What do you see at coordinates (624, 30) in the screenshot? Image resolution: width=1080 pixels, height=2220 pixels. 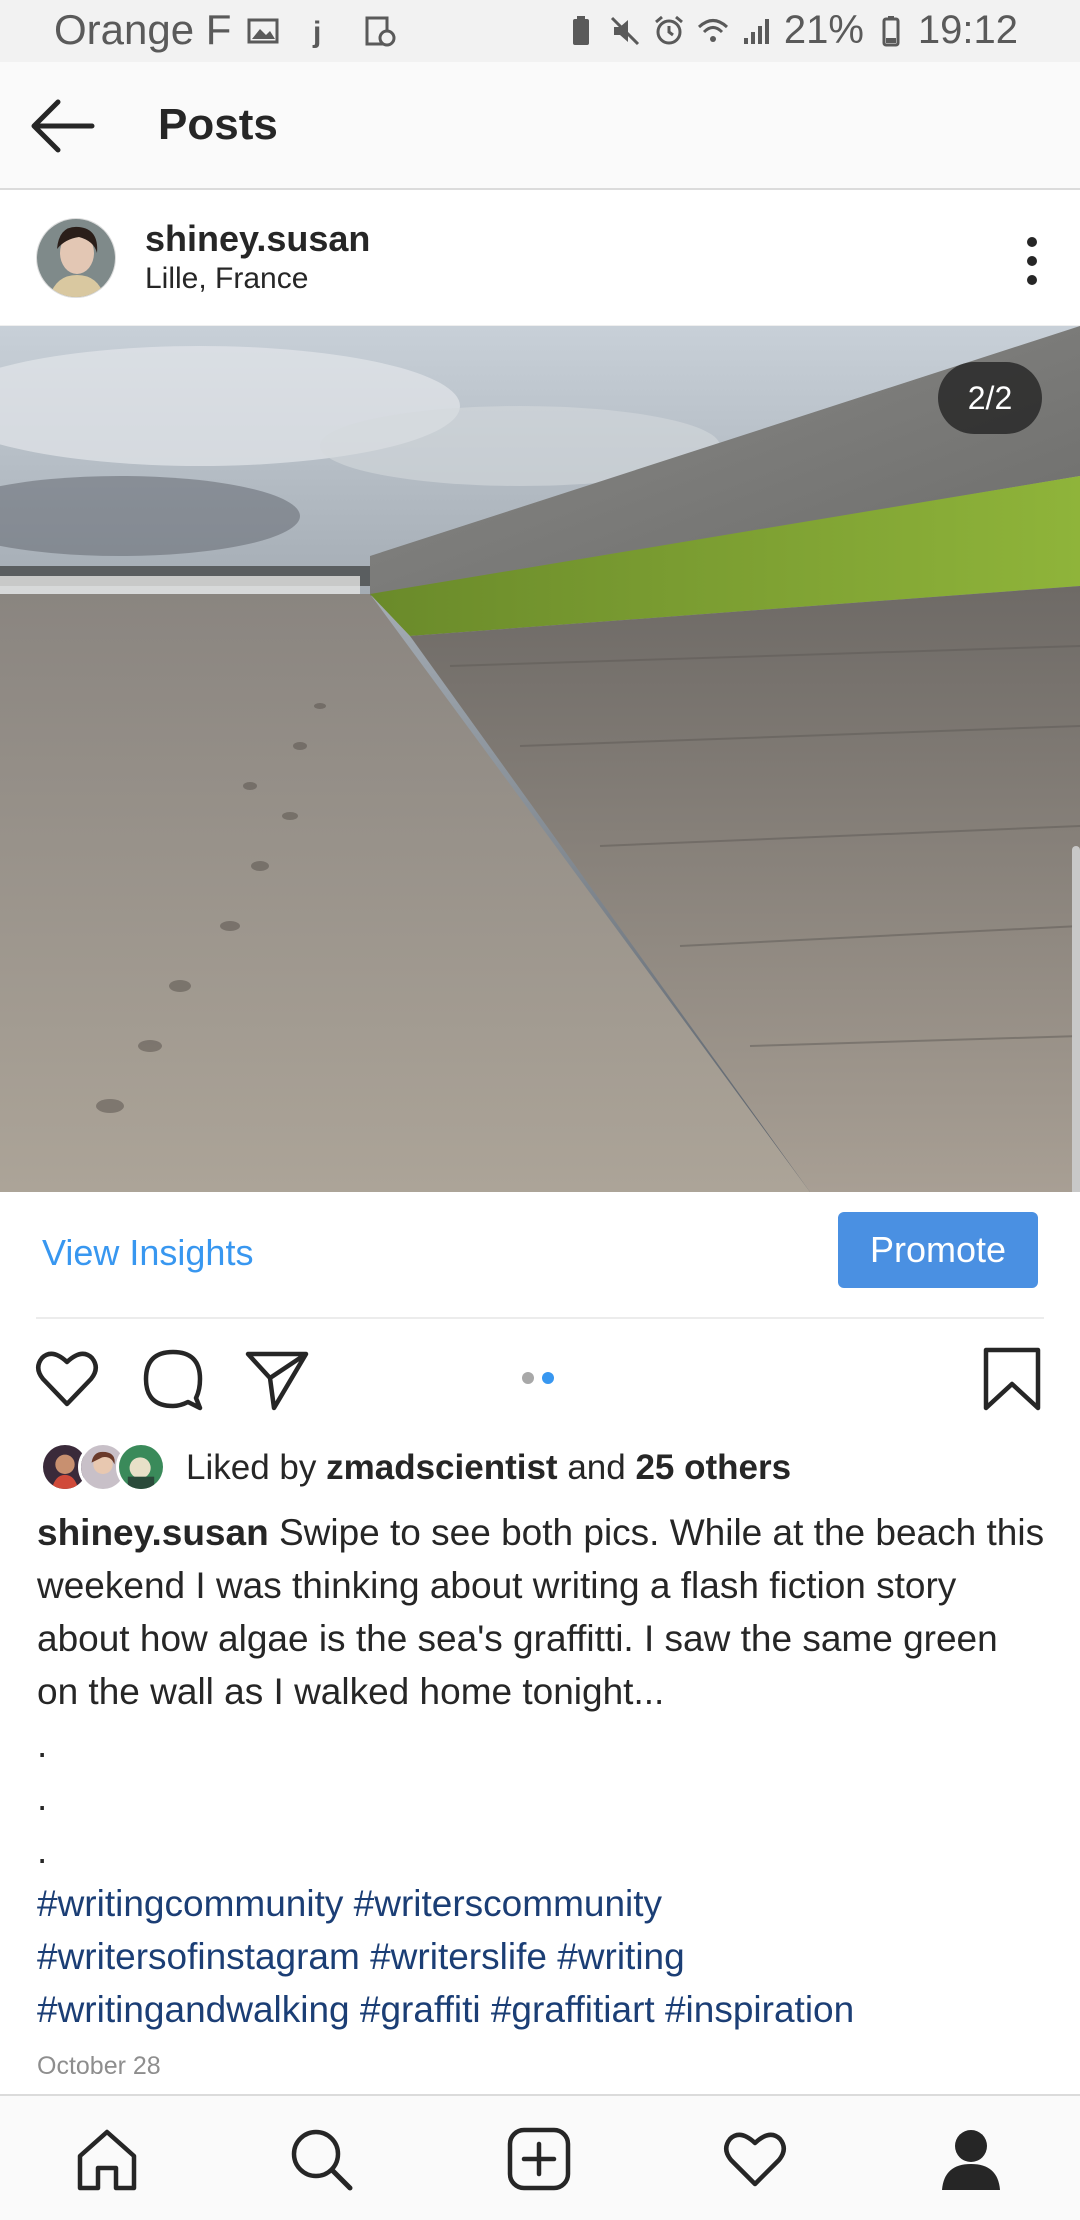 I see `mute-icon` at bounding box center [624, 30].